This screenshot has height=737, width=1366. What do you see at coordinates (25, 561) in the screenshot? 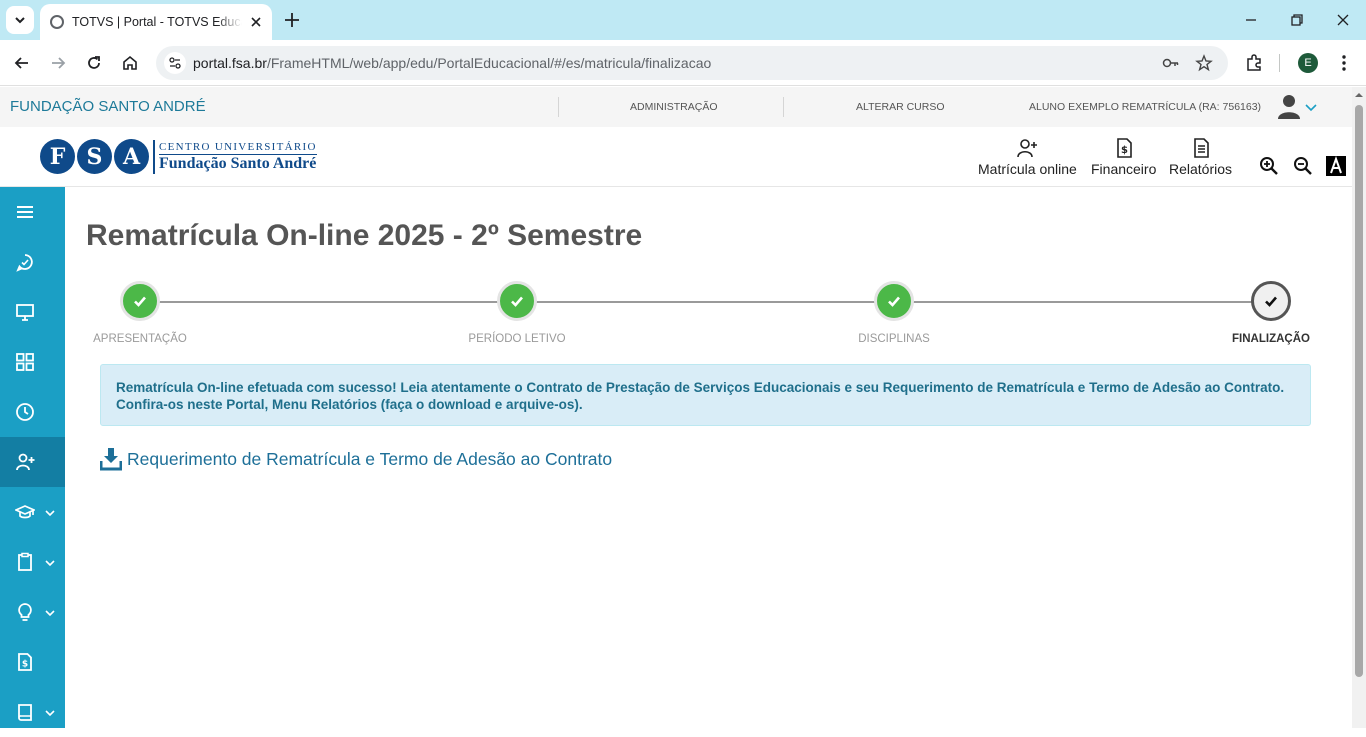
I see `clipboard-icon` at bounding box center [25, 561].